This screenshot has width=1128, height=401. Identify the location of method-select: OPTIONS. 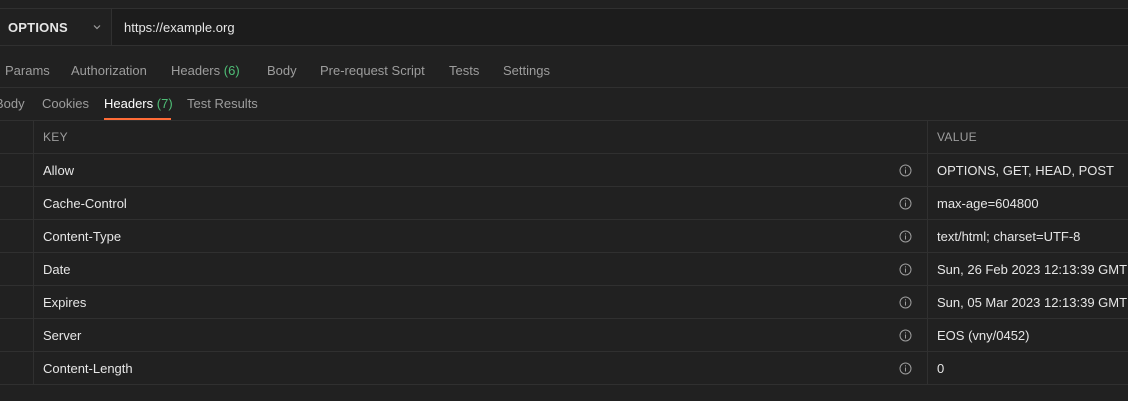
(56, 27).